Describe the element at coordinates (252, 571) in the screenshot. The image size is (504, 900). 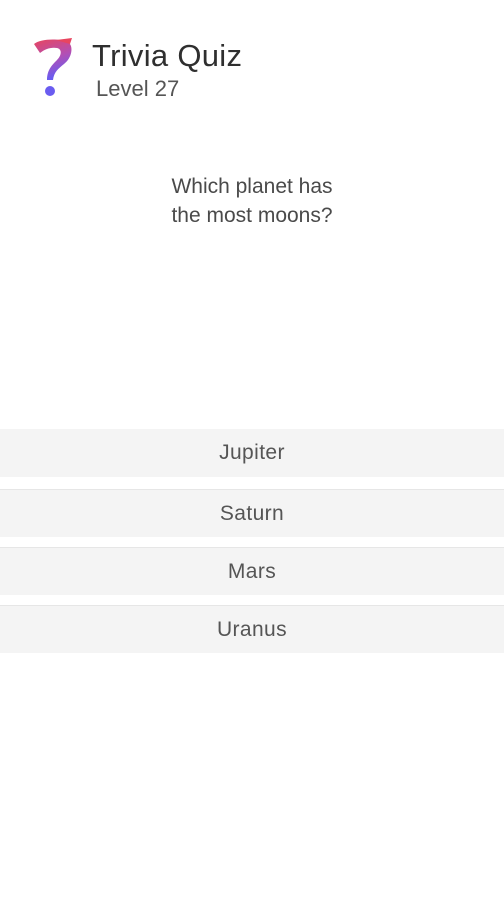
I see `answer-button-mars: Mars` at that location.